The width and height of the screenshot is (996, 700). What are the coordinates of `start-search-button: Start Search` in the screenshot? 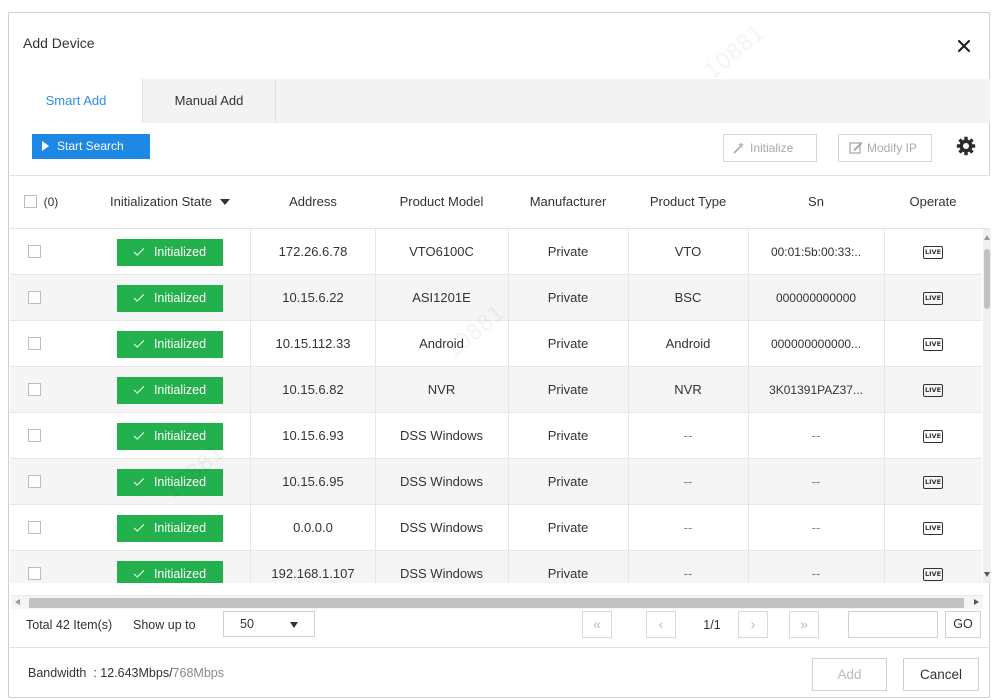 It's located at (91, 146).